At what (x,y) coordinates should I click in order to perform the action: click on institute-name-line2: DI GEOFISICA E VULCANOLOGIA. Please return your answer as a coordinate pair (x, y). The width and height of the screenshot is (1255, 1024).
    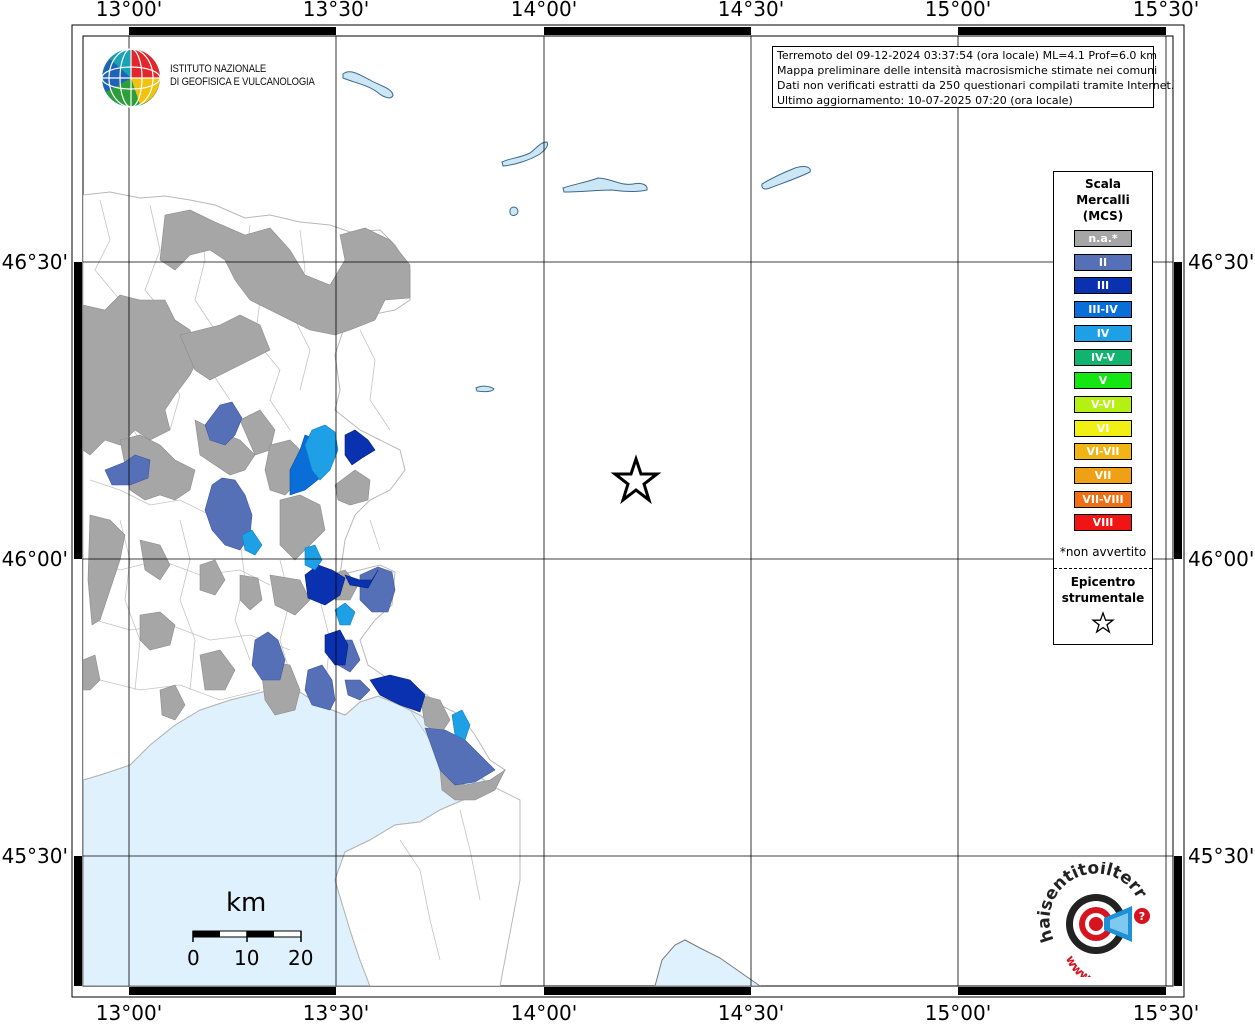
    Looking at the image, I should click on (242, 82).